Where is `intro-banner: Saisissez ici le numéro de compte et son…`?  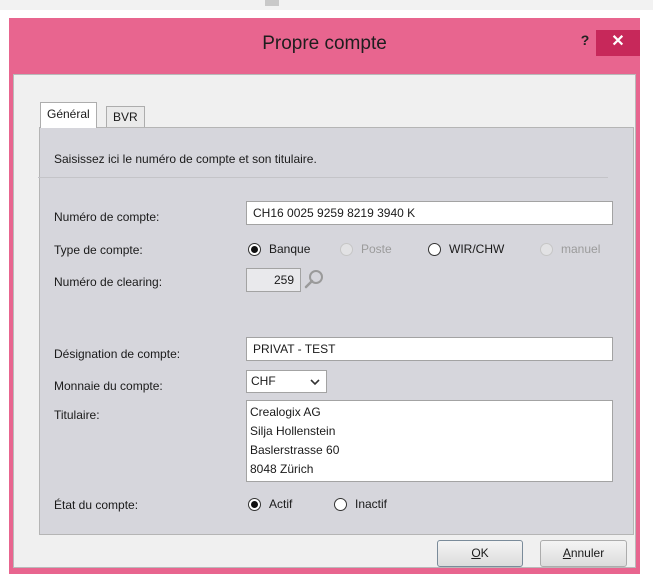 intro-banner: Saisissez ici le numéro de compte et son… is located at coordinates (323, 161).